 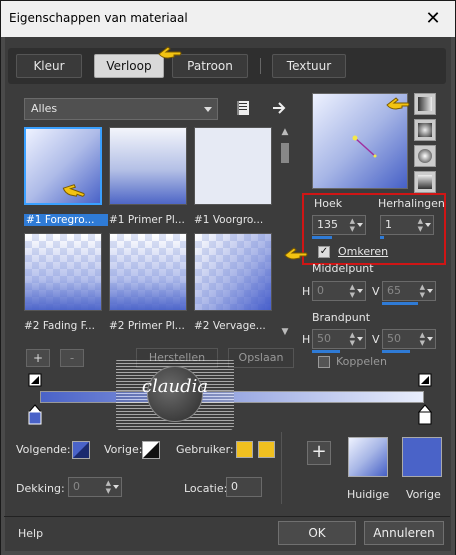 What do you see at coordinates (43, 449) in the screenshot?
I see `next-label: Volgende:` at bounding box center [43, 449].